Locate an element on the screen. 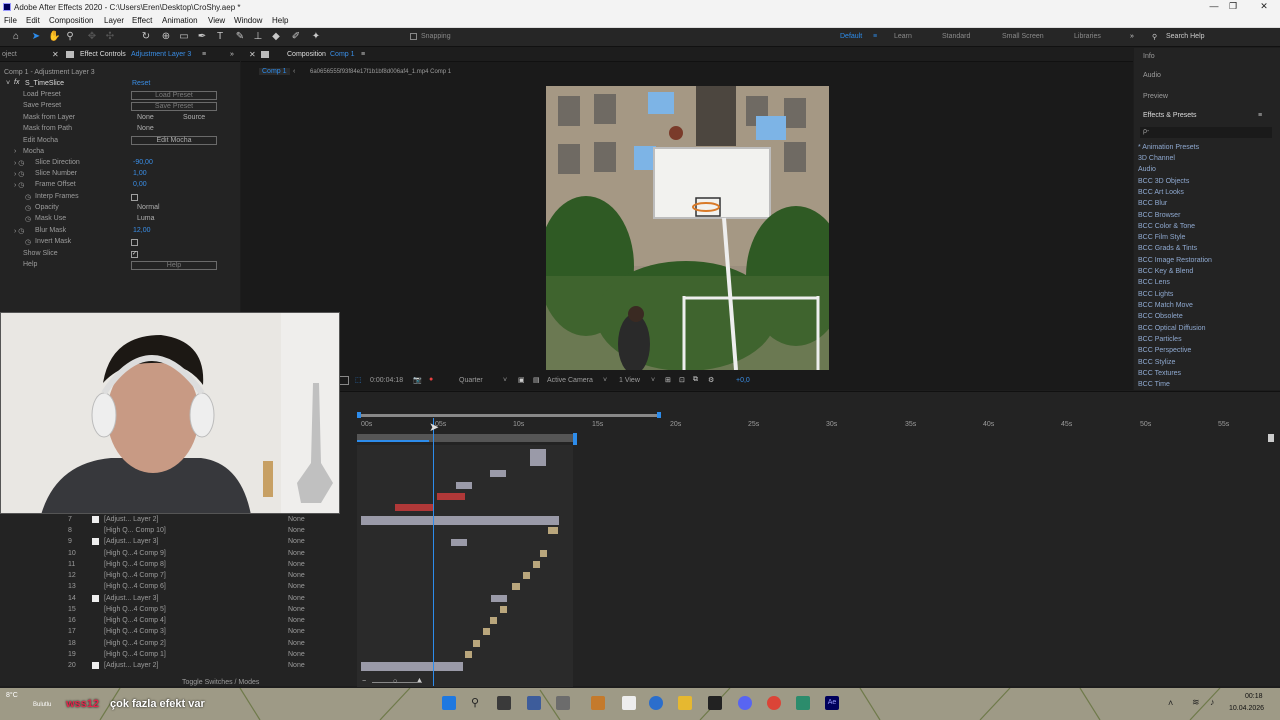 This screenshot has height=720, width=1280. clone-stamp-icon: ⊥ is located at coordinates (258, 37).